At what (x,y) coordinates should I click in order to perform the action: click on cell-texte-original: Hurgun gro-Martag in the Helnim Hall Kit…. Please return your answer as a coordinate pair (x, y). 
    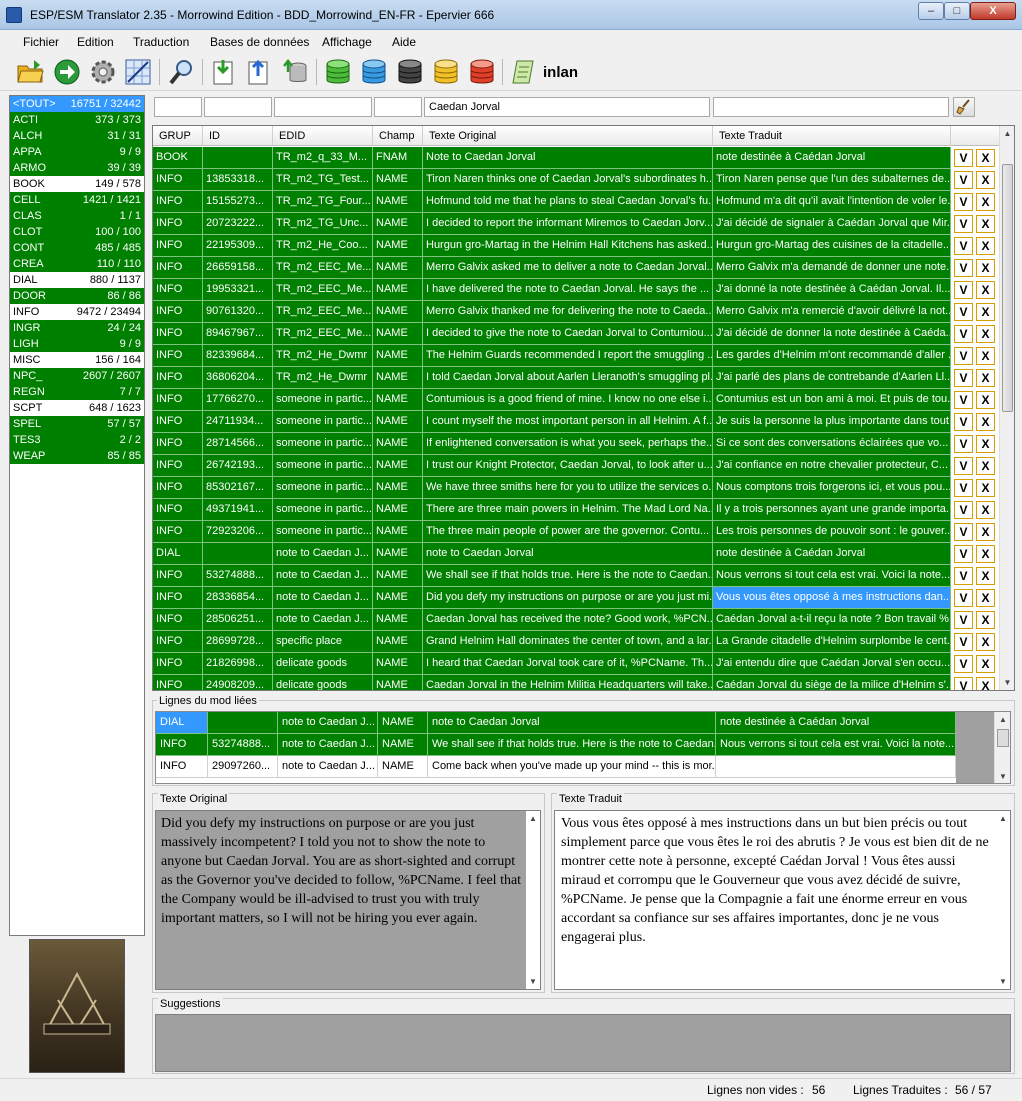
    Looking at the image, I should click on (568, 246).